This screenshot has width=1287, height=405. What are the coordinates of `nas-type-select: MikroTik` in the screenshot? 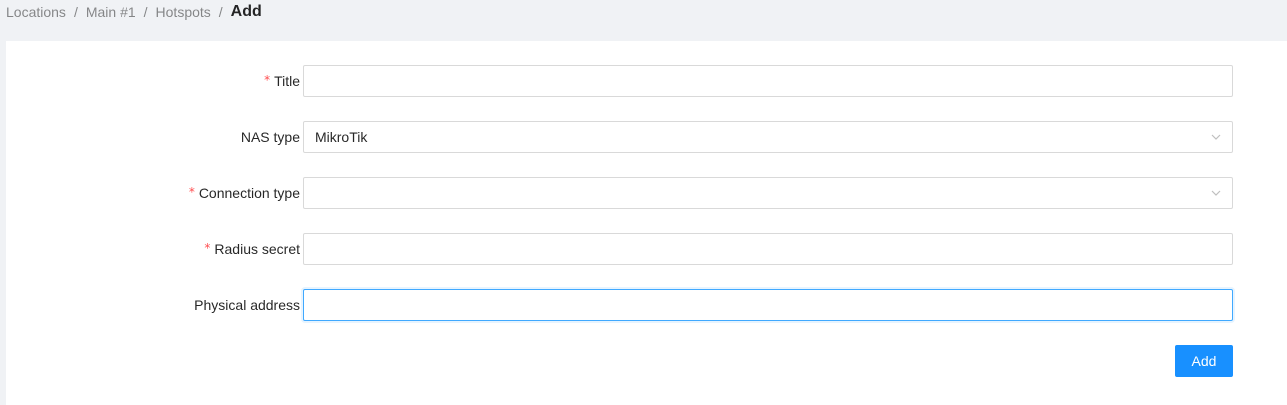 It's located at (768, 137).